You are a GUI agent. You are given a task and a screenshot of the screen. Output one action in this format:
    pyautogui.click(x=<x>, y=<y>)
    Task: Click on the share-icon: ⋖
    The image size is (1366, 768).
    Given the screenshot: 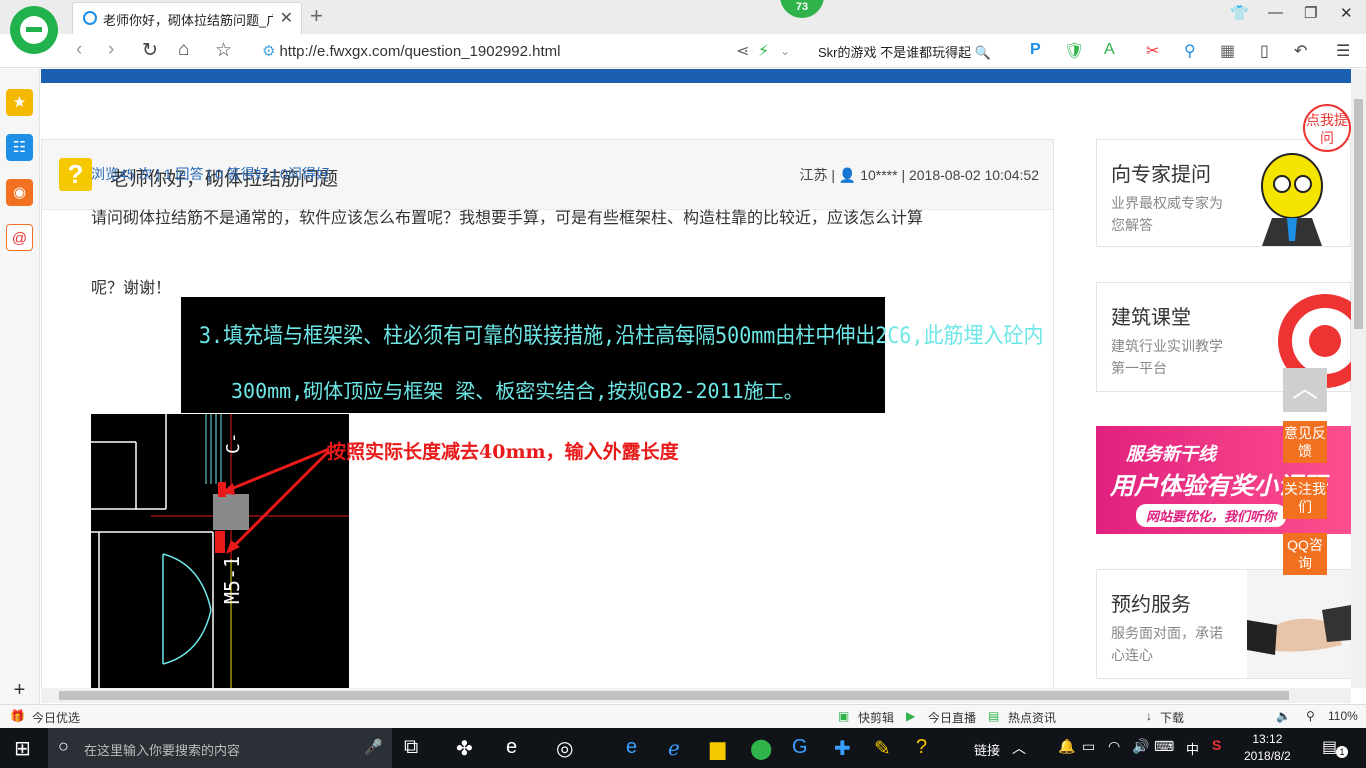 What is the action you would take?
    pyautogui.click(x=742, y=51)
    